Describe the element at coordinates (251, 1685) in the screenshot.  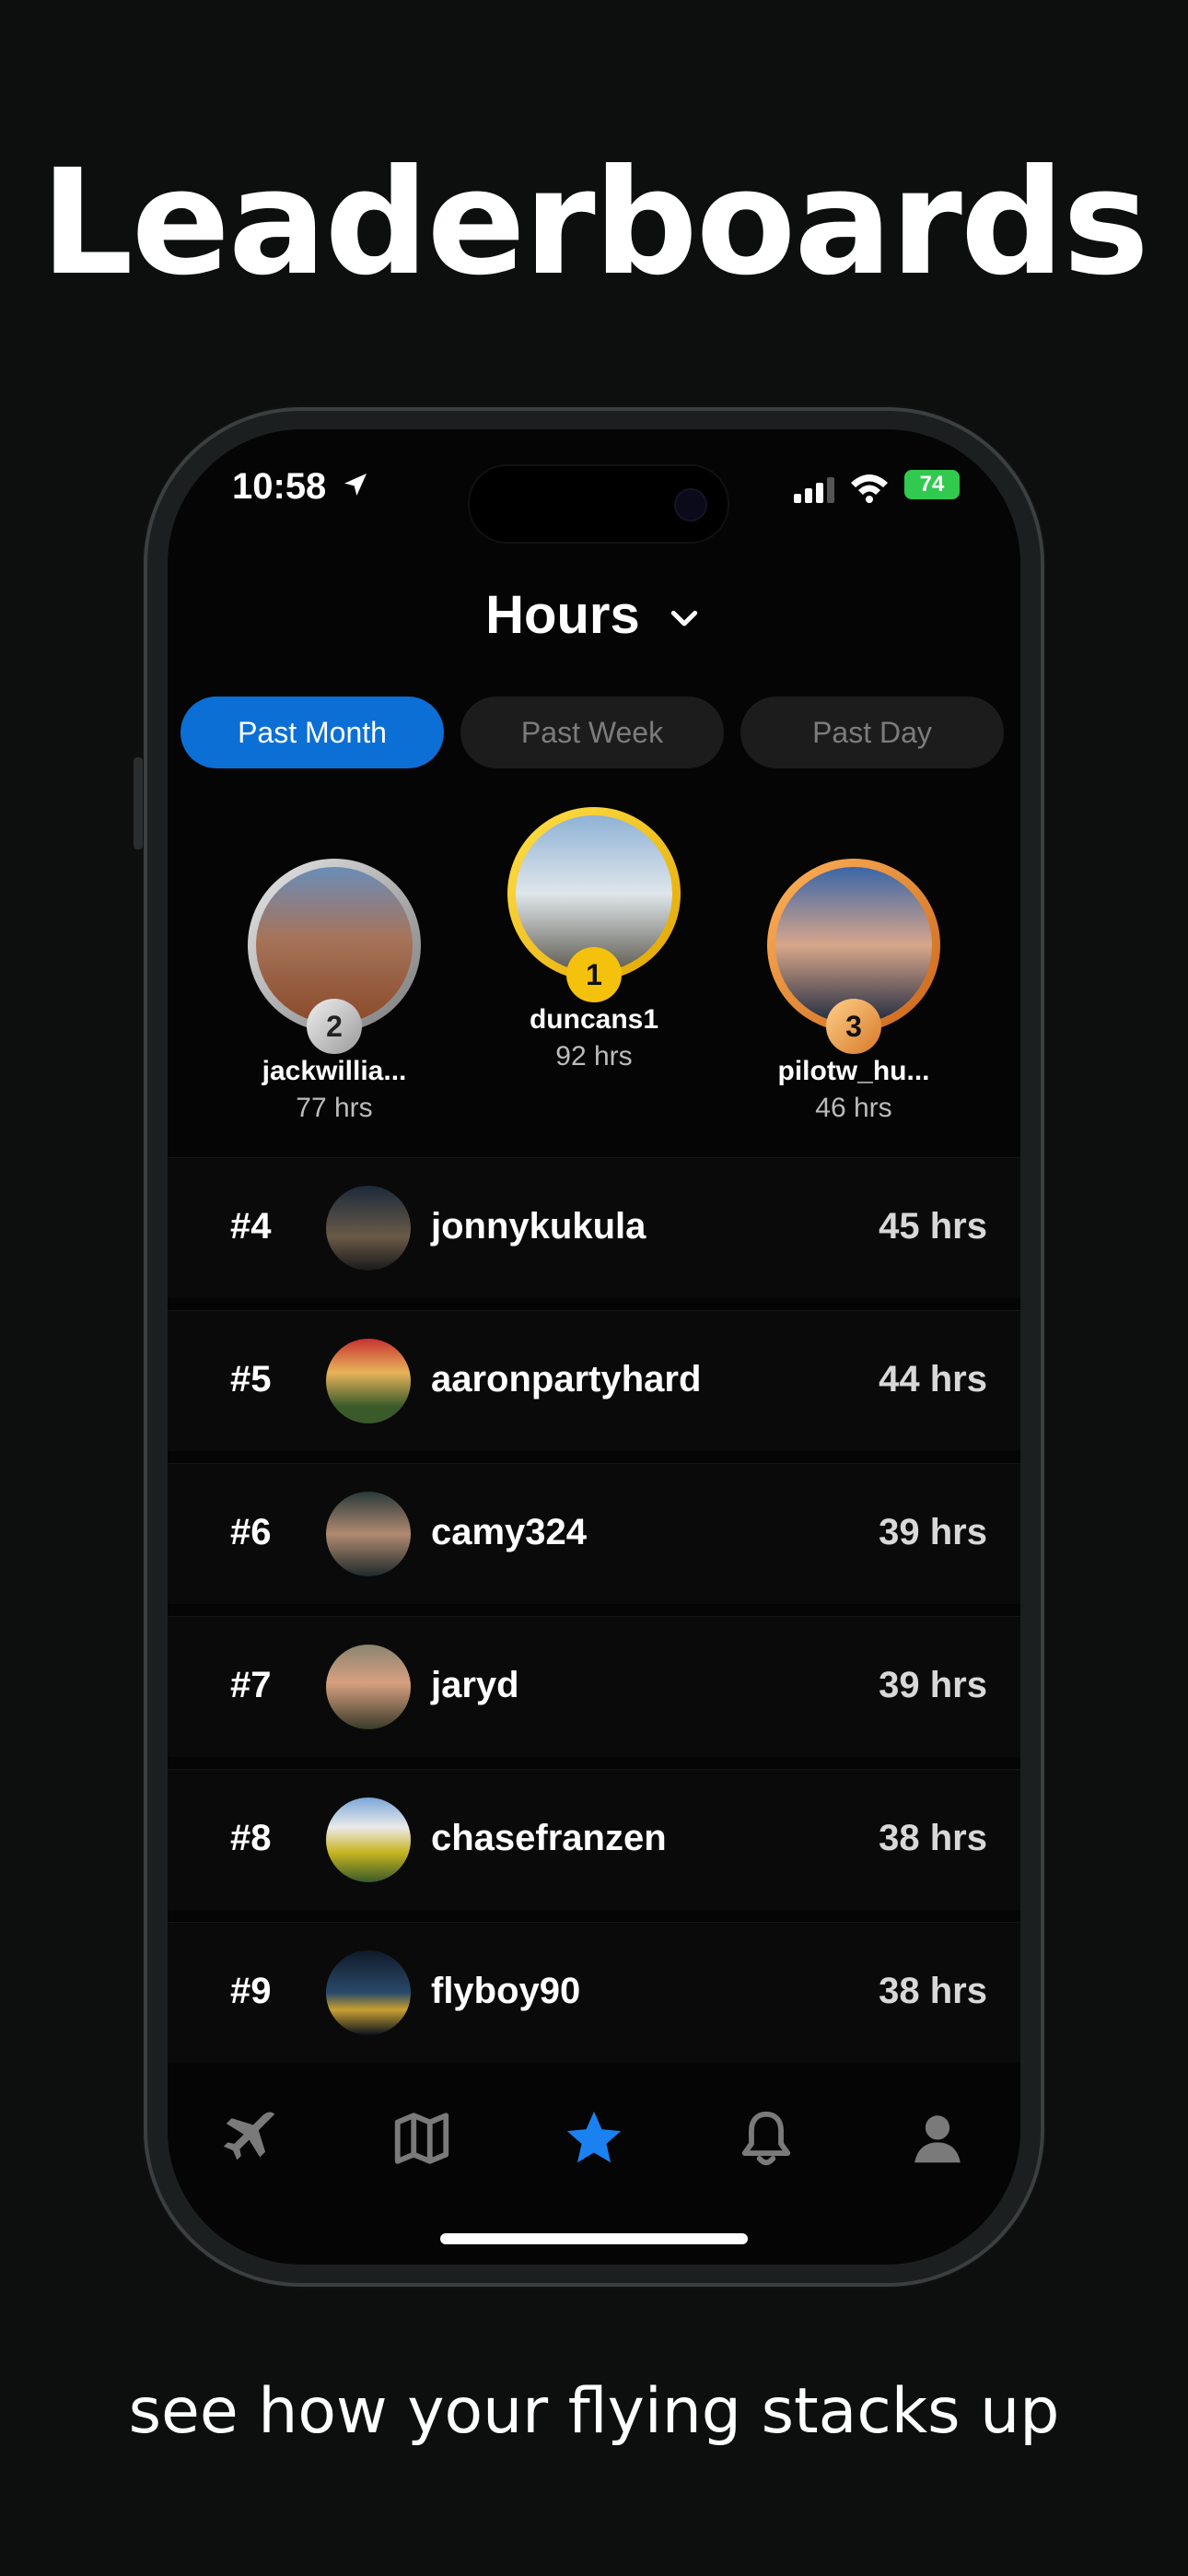
I see `rank-label: #7` at that location.